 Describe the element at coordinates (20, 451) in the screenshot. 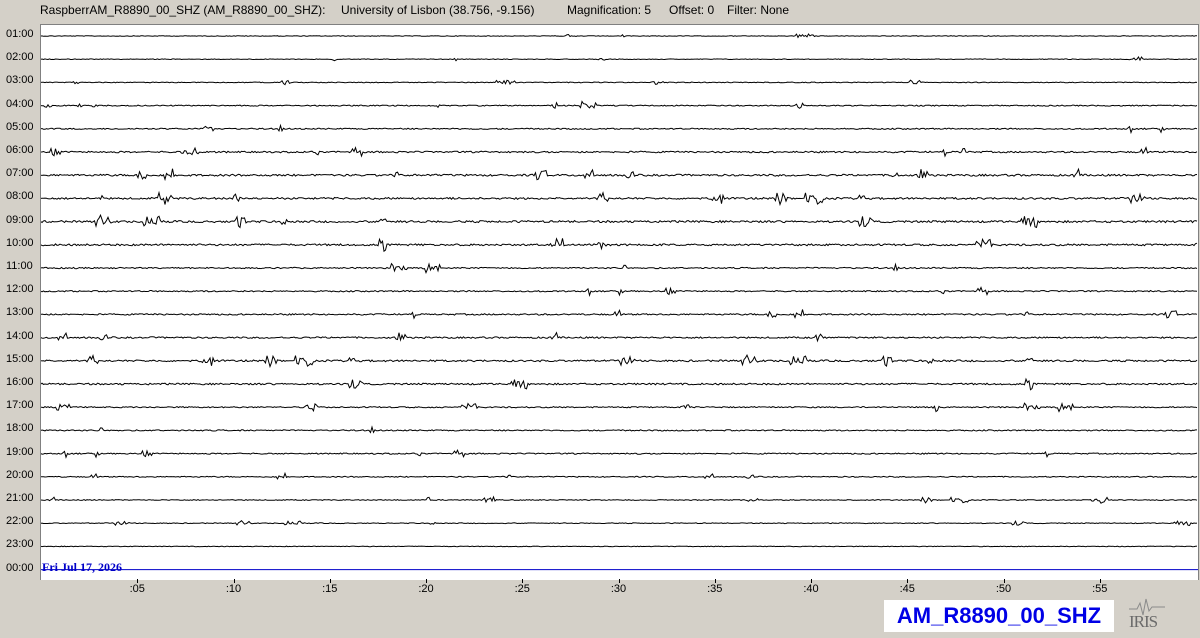

I see `hour-label: 19:00` at that location.